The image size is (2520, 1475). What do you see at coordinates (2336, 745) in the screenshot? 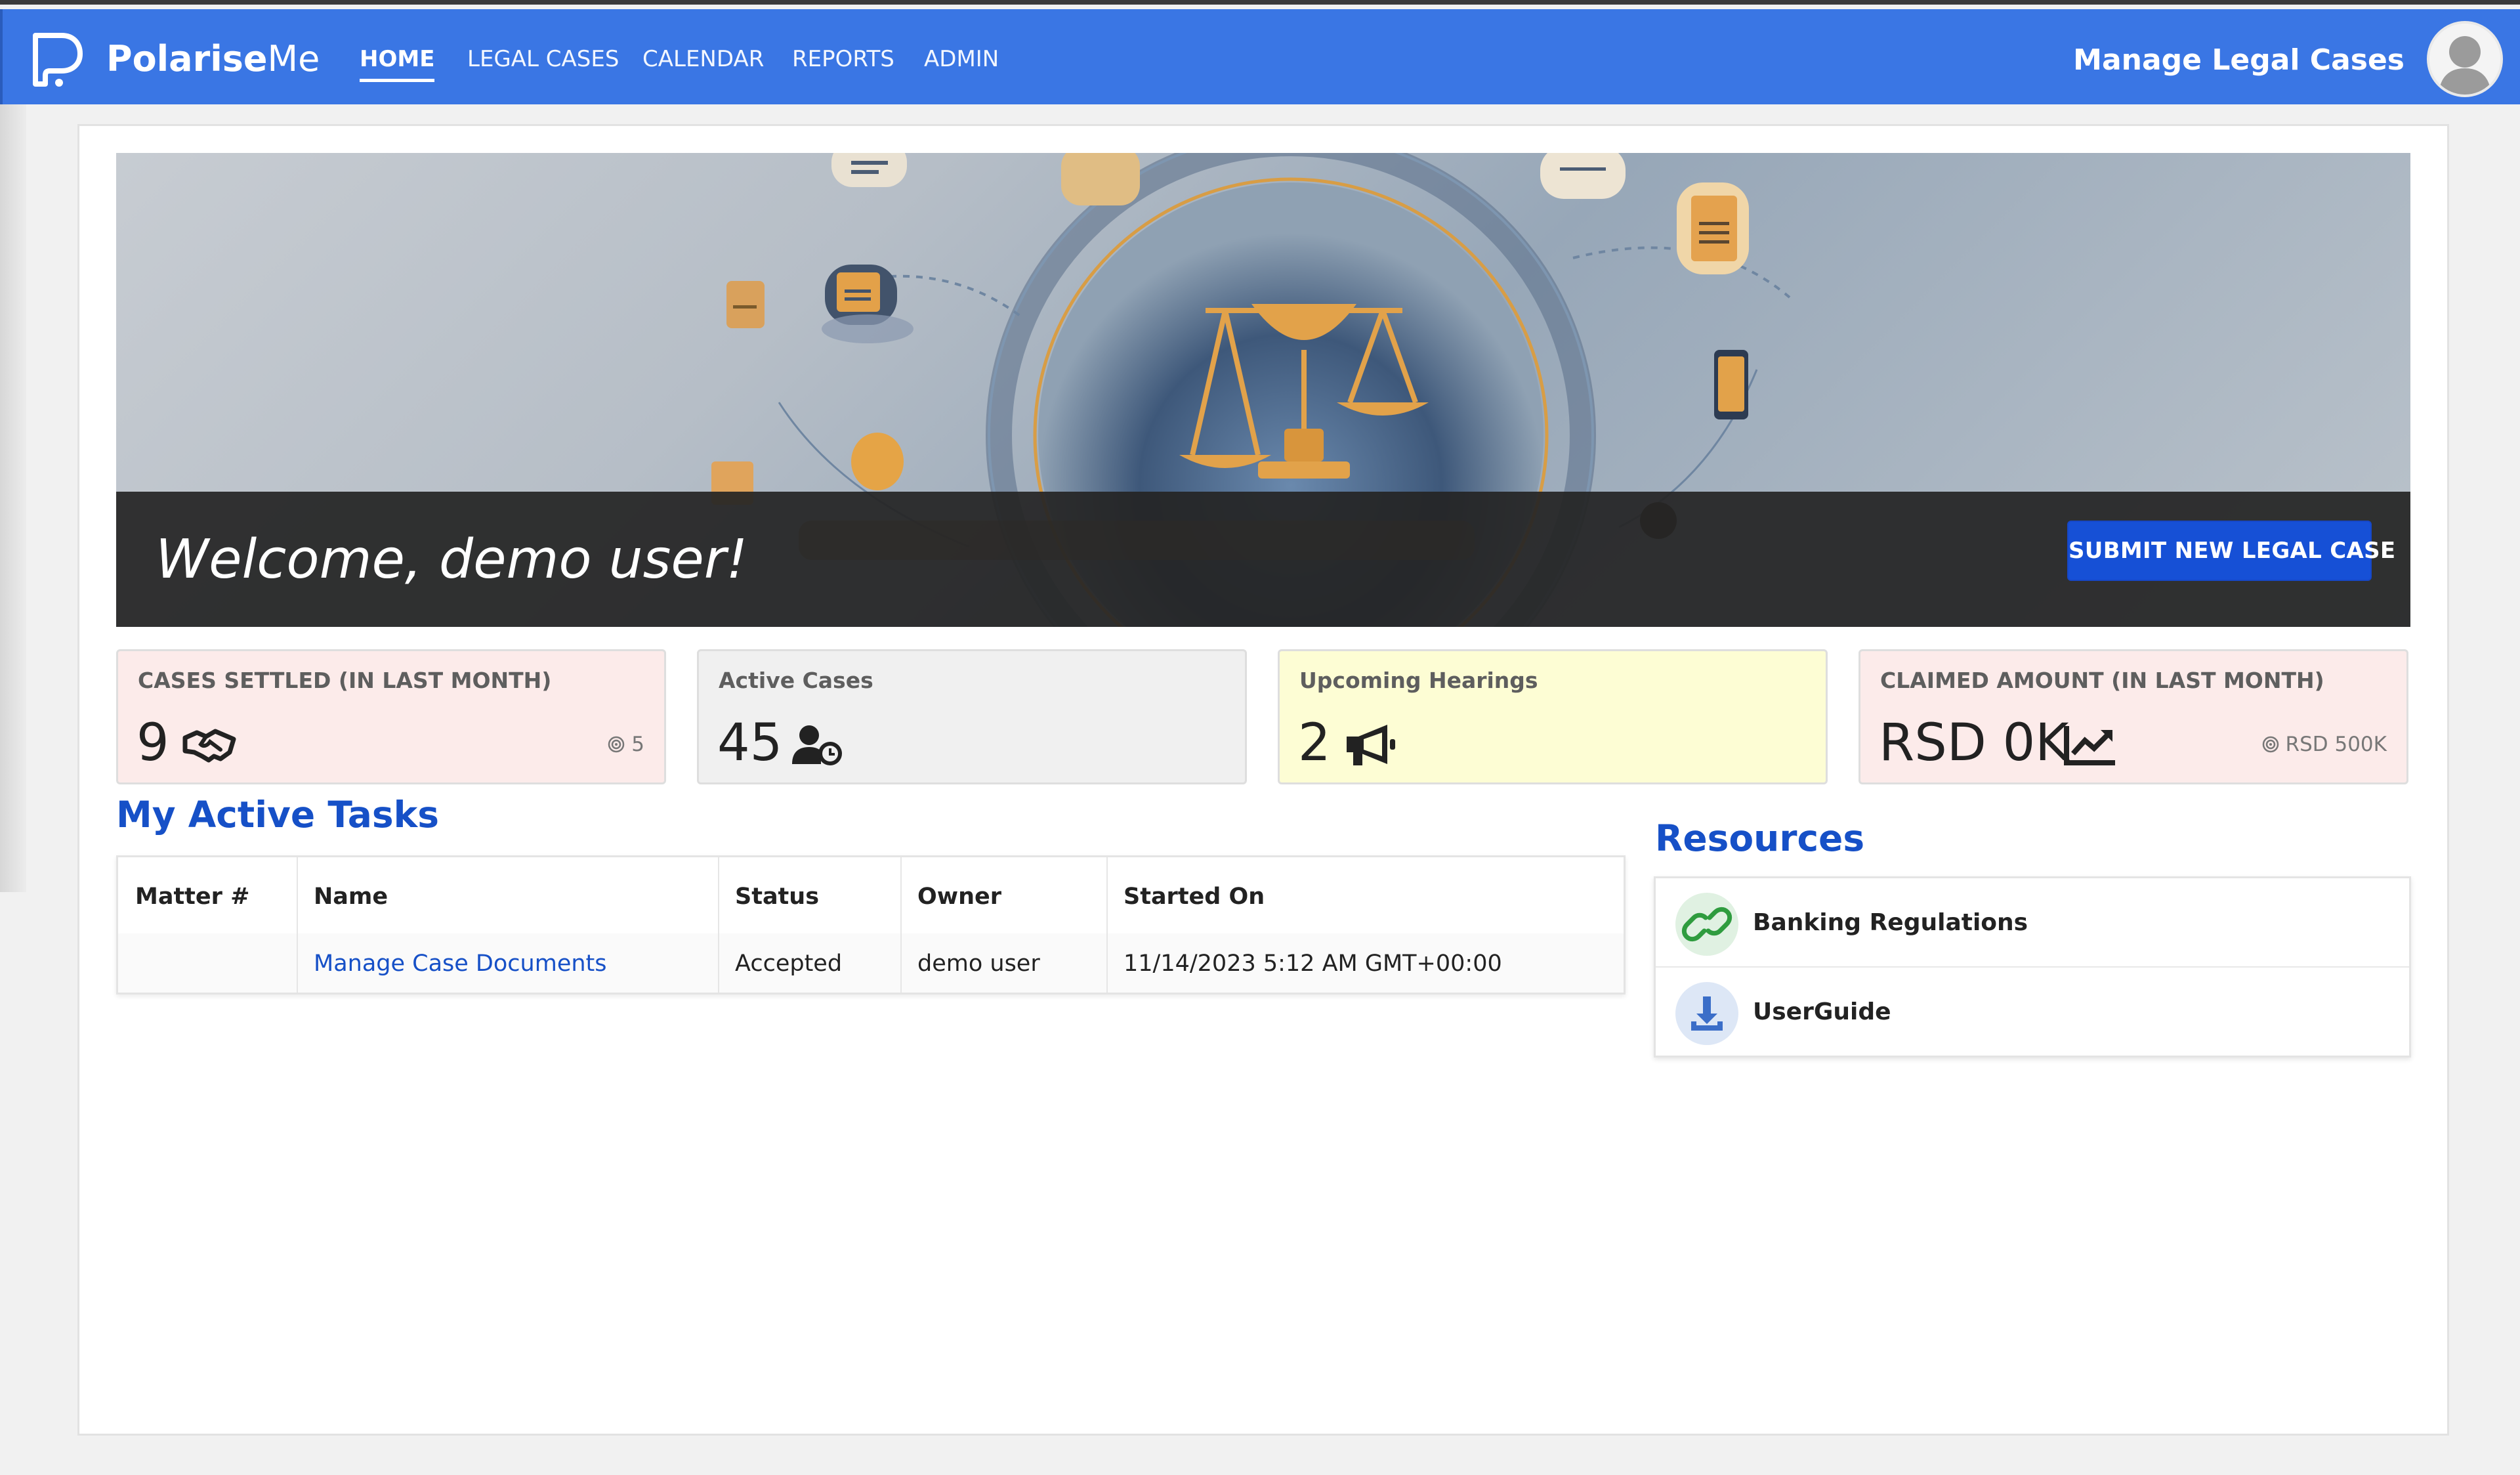
I see `stat-target-value: RSD 500K` at bounding box center [2336, 745].